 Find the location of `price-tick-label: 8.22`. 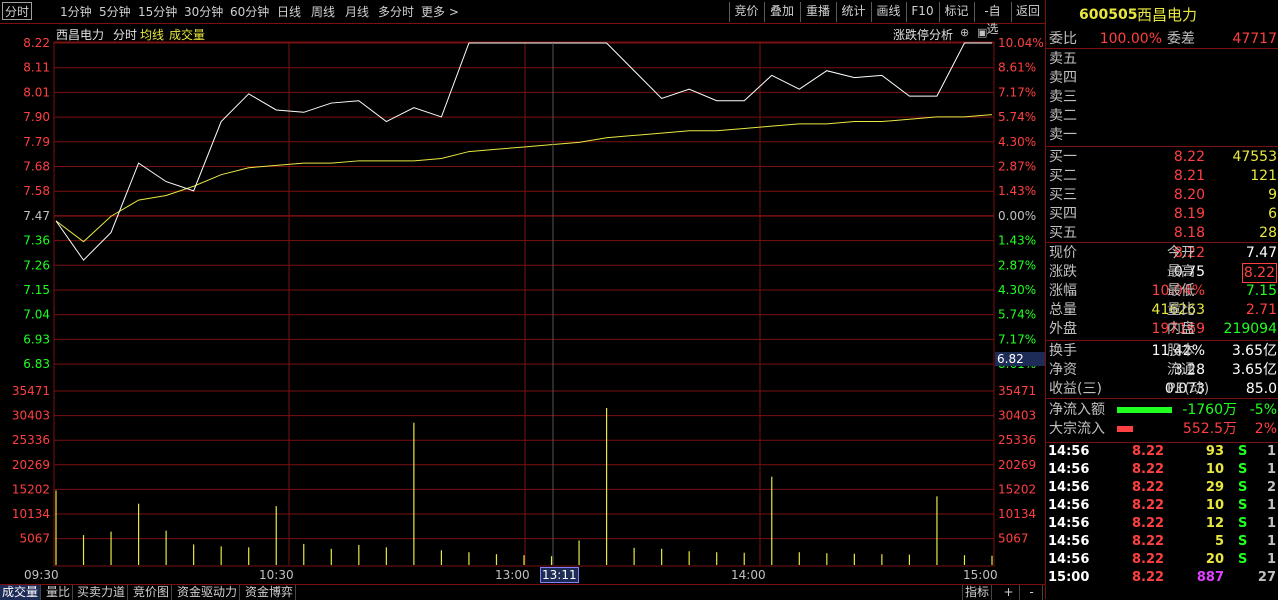

price-tick-label: 8.22 is located at coordinates (36, 43).